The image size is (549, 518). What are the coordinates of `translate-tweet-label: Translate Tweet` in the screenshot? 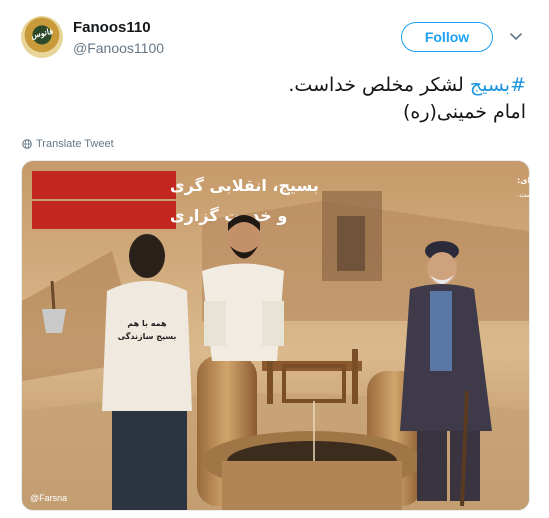 It's located at (75, 144).